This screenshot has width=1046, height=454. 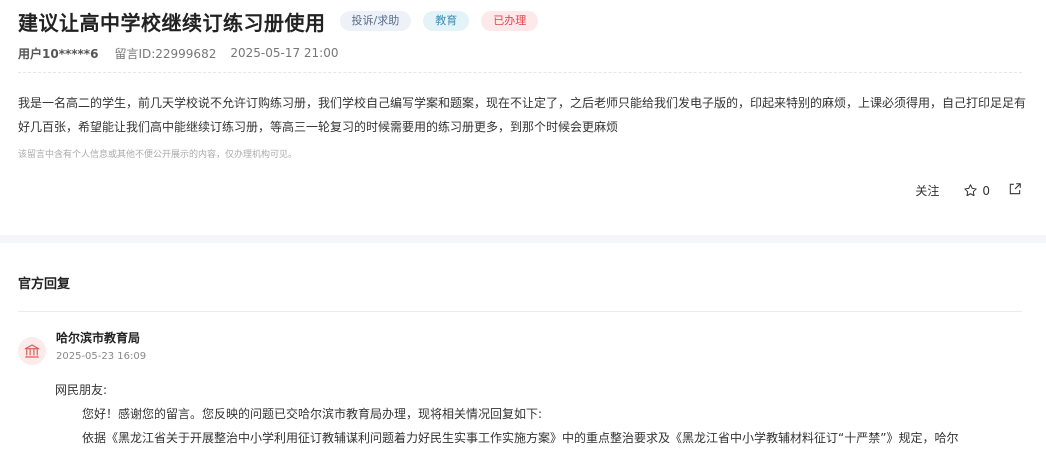 I want to click on star-icon, so click(x=971, y=190).